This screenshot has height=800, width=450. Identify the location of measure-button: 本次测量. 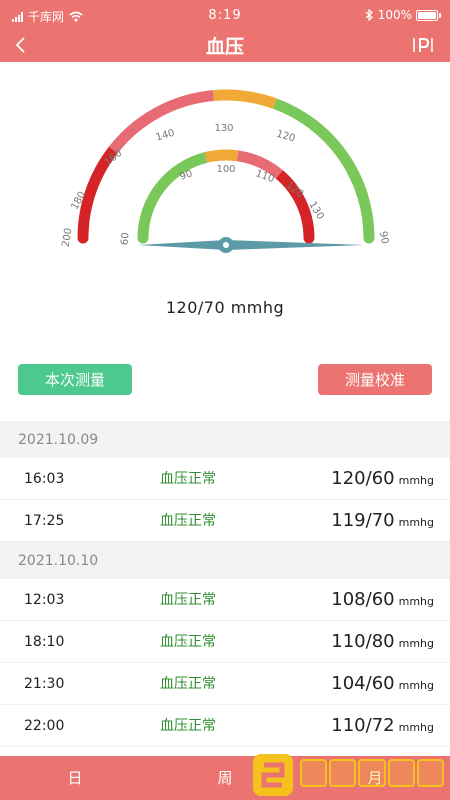
(75, 379).